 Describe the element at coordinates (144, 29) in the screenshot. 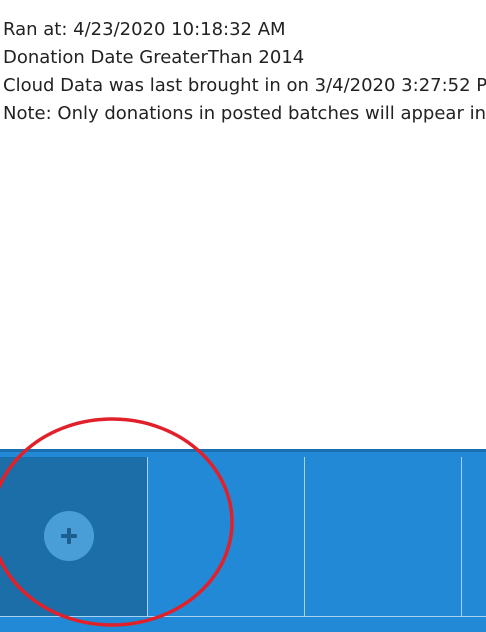

I see `ran-at-text: Ran at: 4/23/2020 10:18:32 AM` at that location.